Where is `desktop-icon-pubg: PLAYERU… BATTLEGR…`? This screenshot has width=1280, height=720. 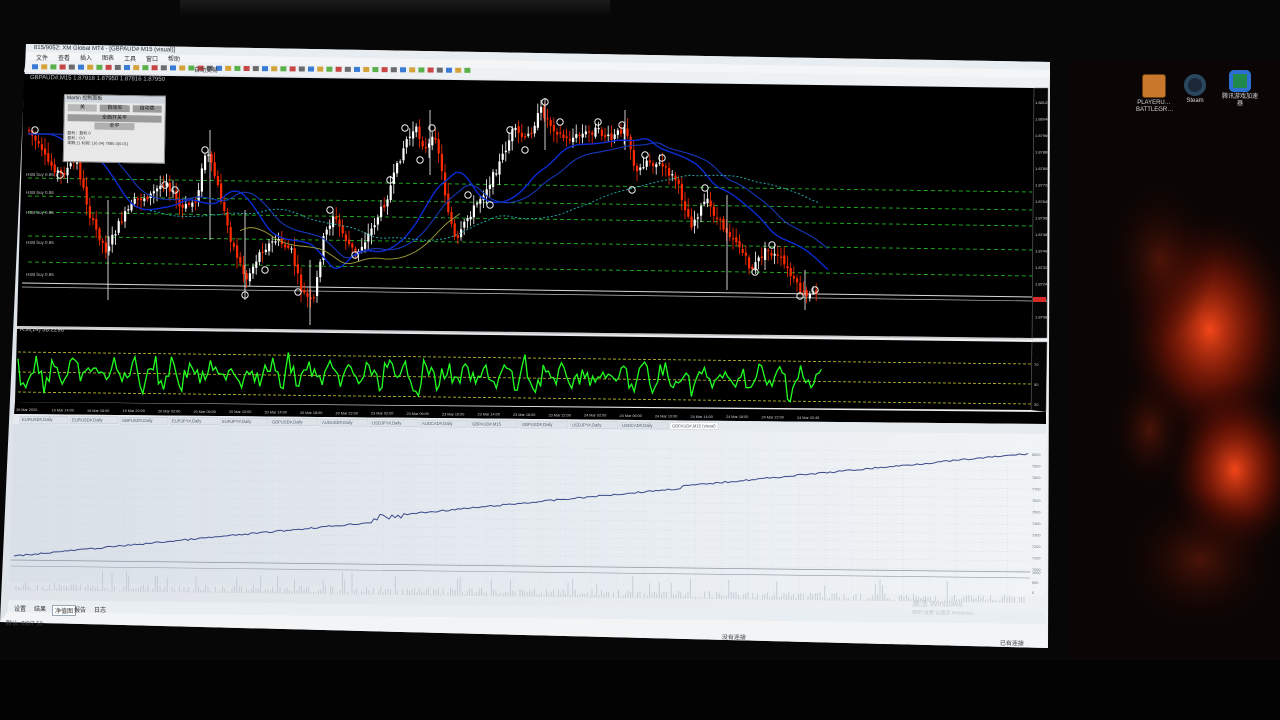
desktop-icon-pubg: PLAYERU… BATTLEGR… is located at coordinates (1155, 94).